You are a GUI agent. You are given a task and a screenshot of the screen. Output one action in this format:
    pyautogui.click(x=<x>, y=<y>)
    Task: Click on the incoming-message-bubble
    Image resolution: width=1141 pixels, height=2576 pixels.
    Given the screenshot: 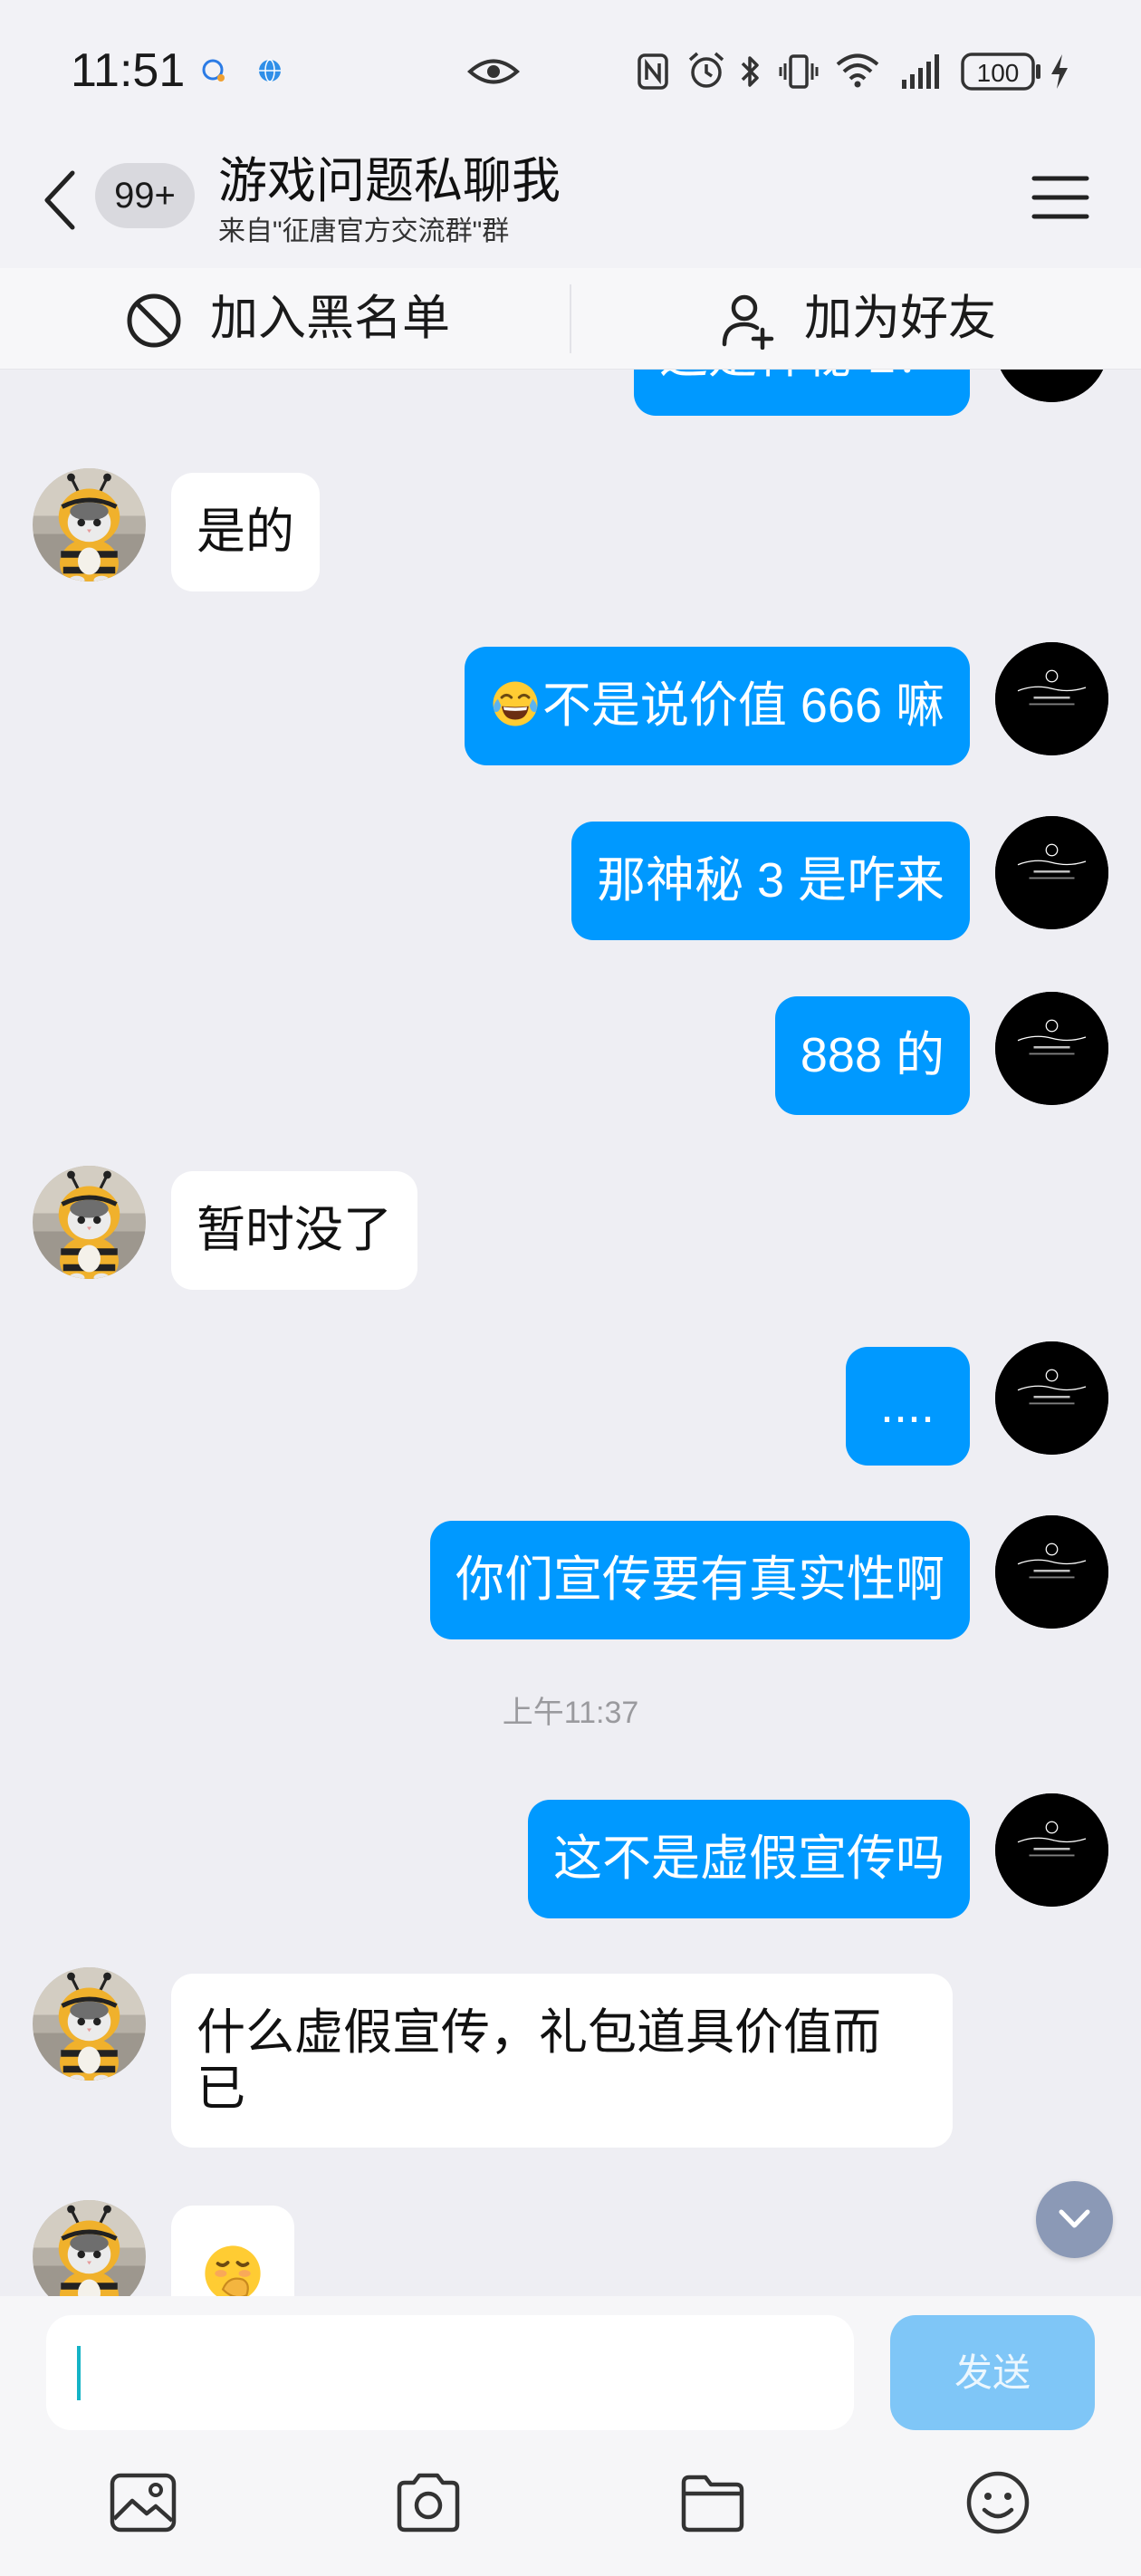 What is the action you would take?
    pyautogui.click(x=232, y=2251)
    